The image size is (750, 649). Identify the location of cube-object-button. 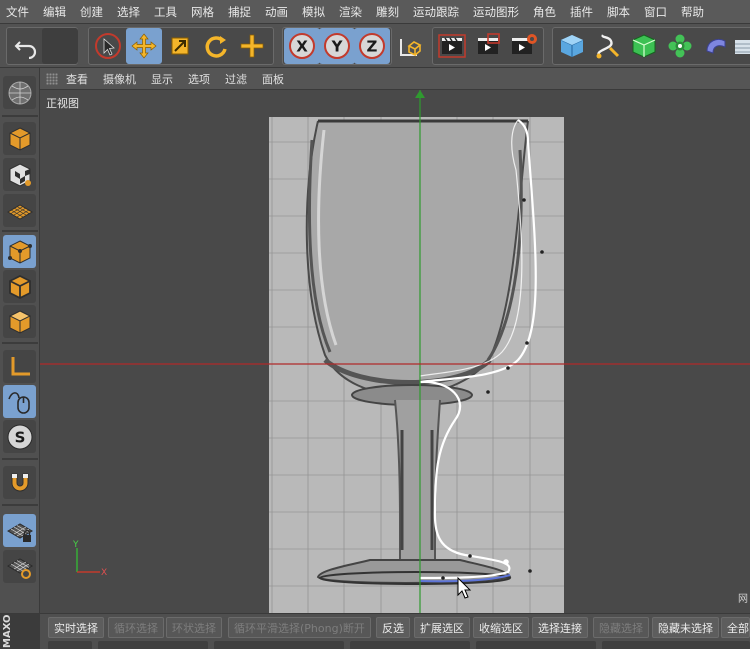
(572, 46).